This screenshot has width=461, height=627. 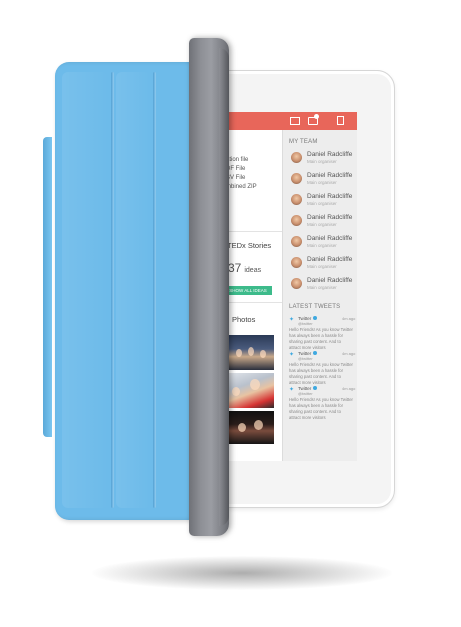 I want to click on file-download-list: ation file DF File SV File mbined ZIP, so click(x=241, y=174).